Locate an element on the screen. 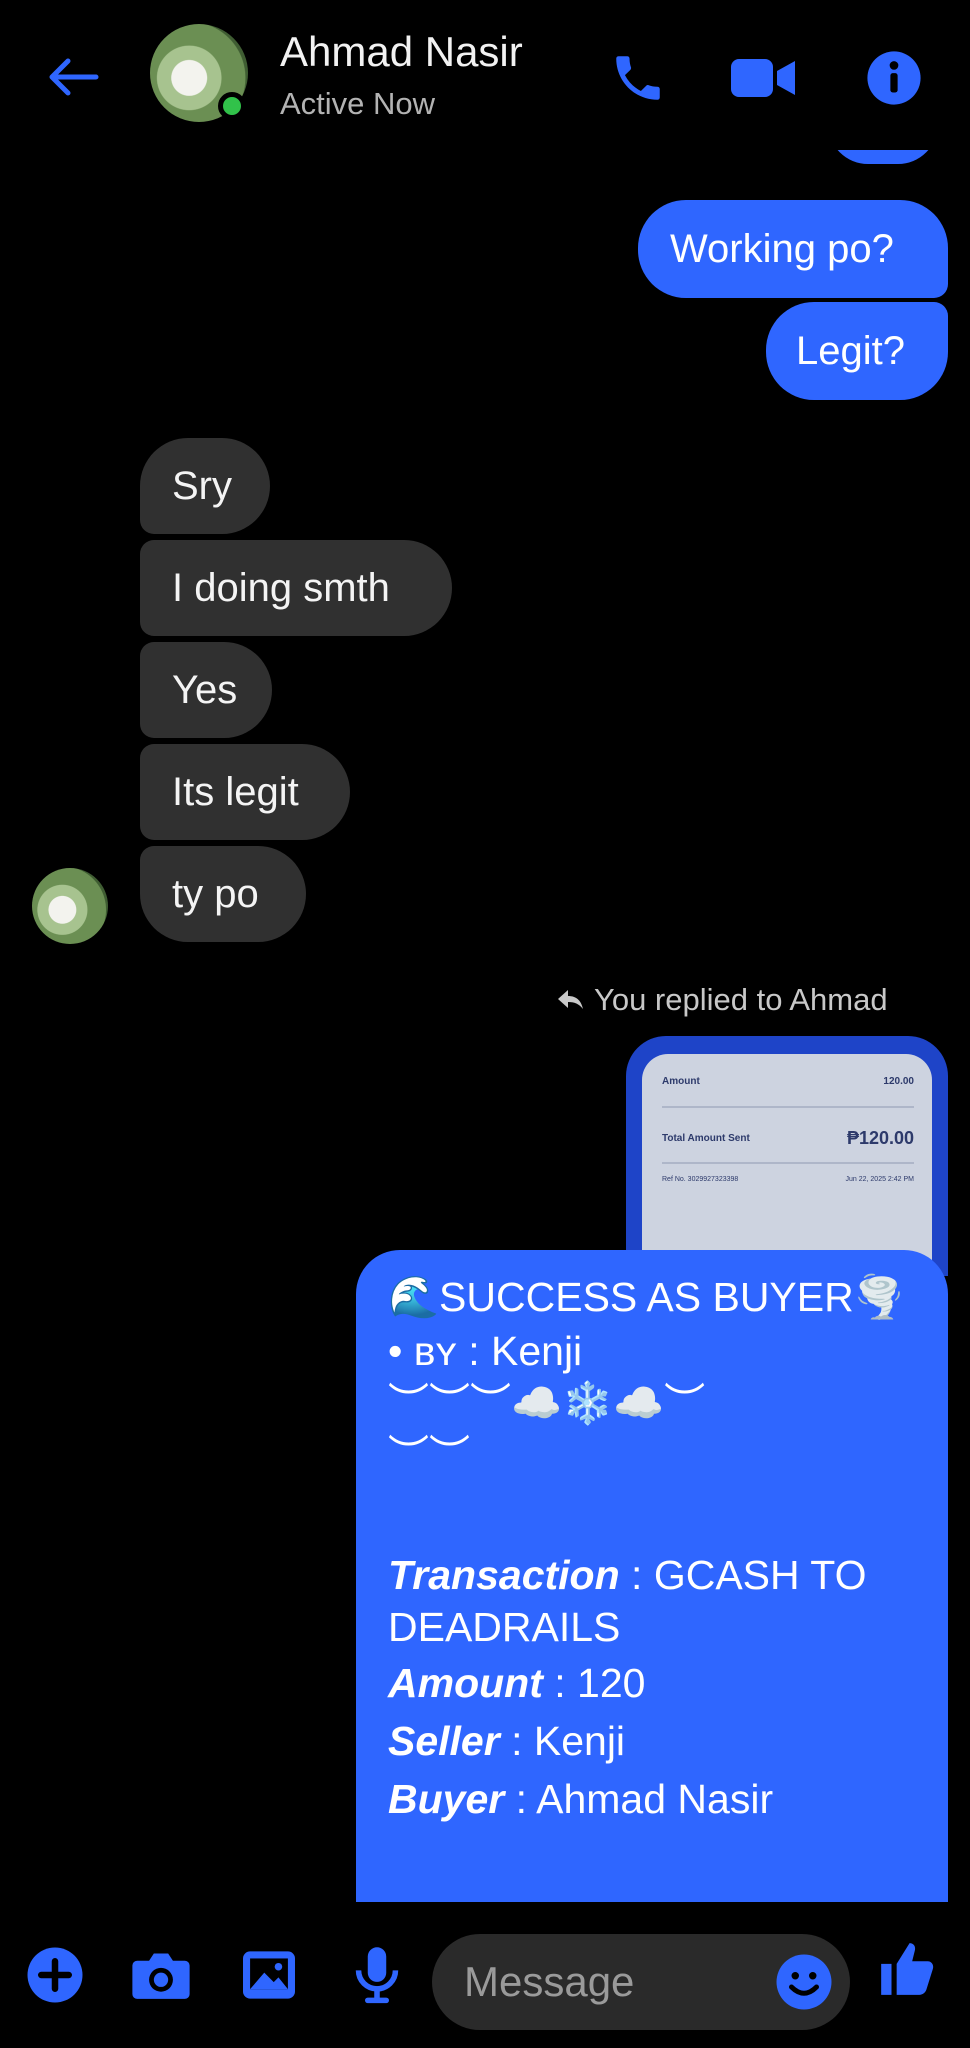 This screenshot has height=2048, width=970. buyer-value: : Ahmad Nasir is located at coordinates (639, 1799).